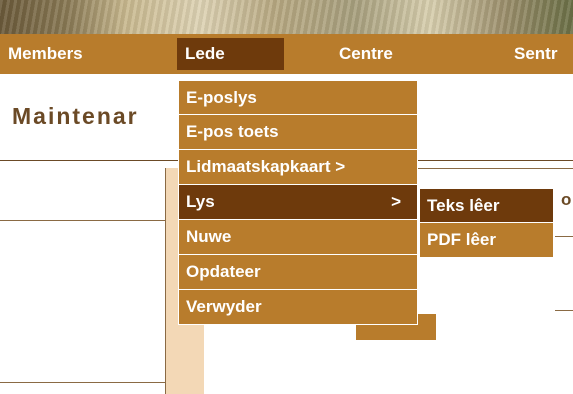 Image resolution: width=573 pixels, height=394 pixels. Describe the element at coordinates (486, 240) in the screenshot. I see `submenu-item-pdf-leer: PDF lêer` at that location.